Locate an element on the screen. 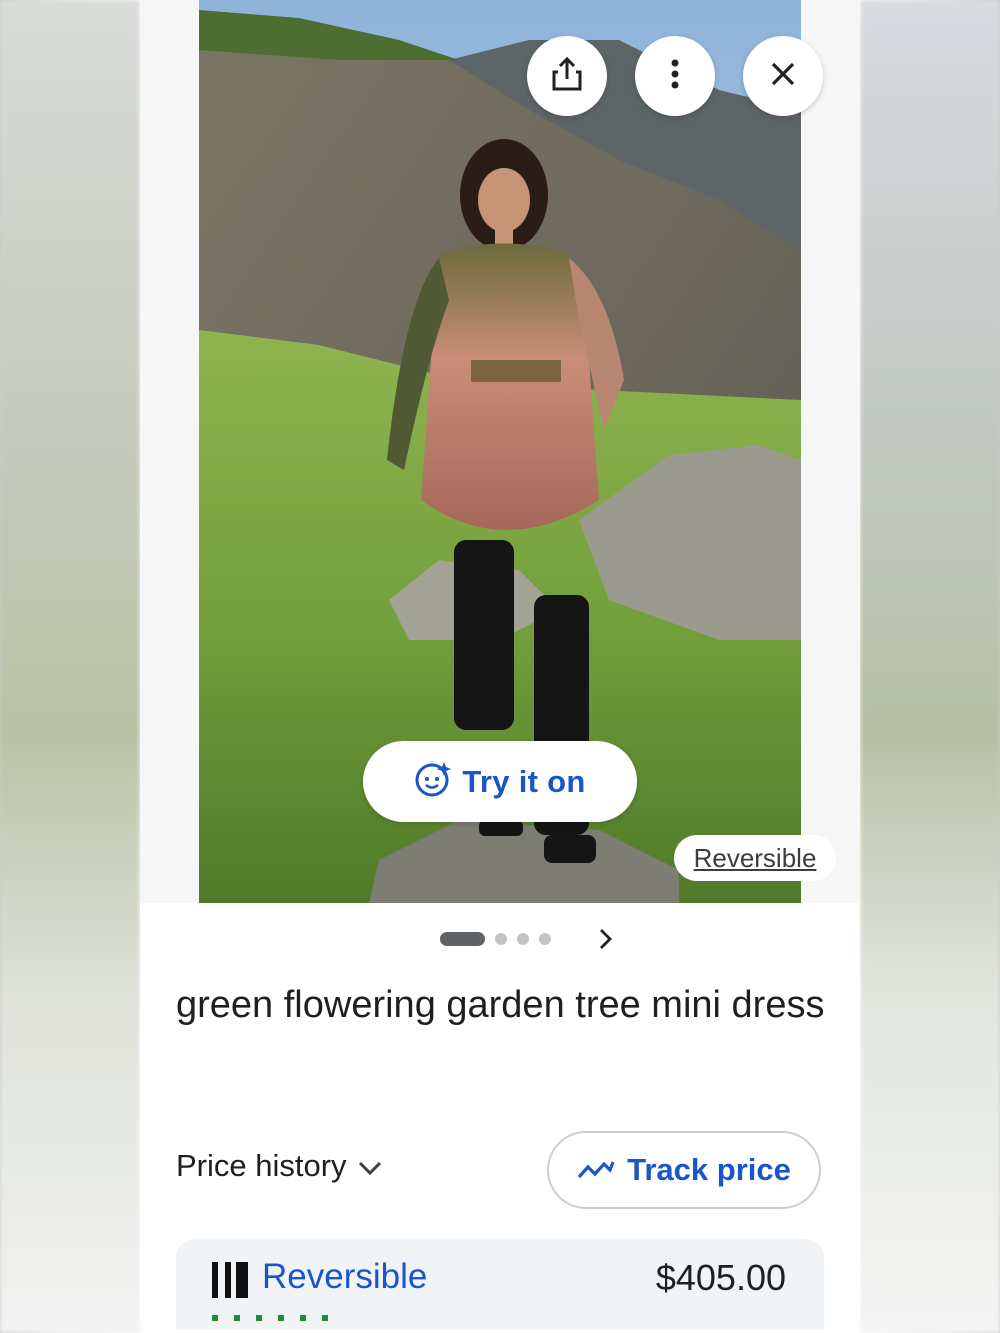 The height and width of the screenshot is (1333, 1000). share-button is located at coordinates (567, 76).